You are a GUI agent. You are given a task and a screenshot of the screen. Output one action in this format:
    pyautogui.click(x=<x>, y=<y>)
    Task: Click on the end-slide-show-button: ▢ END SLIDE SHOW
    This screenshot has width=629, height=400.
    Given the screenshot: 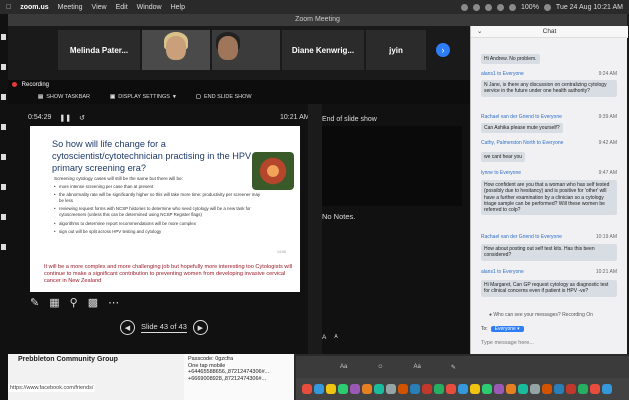 What is the action you would take?
    pyautogui.click(x=224, y=97)
    